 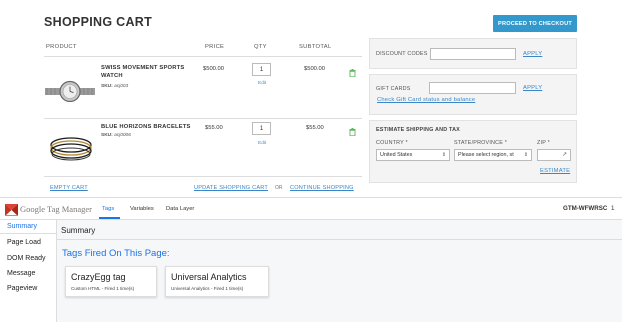 What do you see at coordinates (315, 128) in the screenshot?
I see `product-subtotal: $55.00` at bounding box center [315, 128].